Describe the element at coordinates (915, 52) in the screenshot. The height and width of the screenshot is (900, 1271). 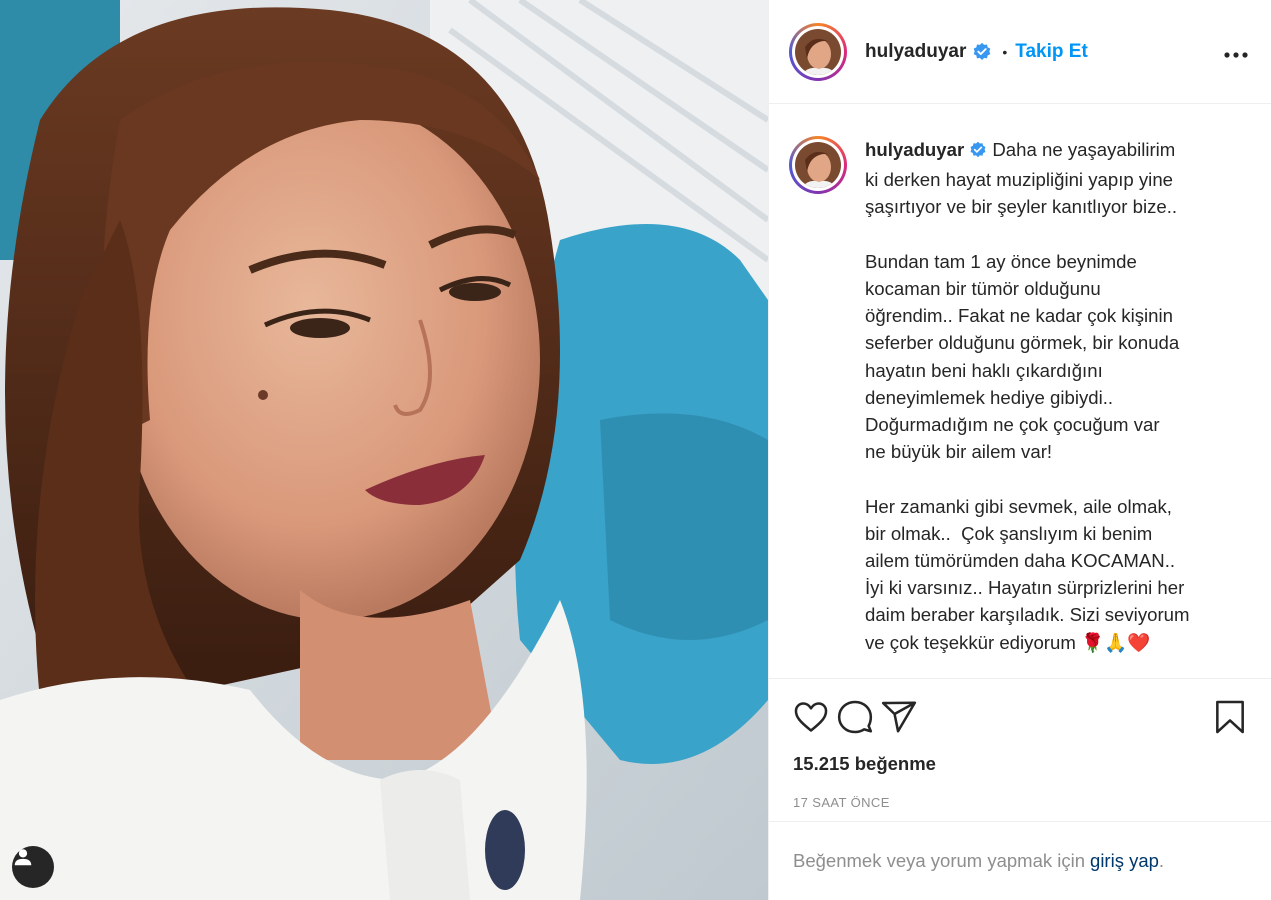
I see `username-link: hulyaduyar` at that location.